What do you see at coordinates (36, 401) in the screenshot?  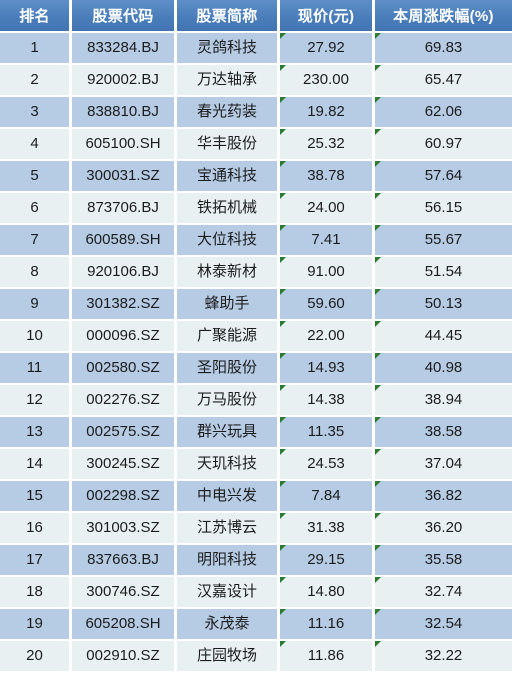 I see `cell-rank: 12` at bounding box center [36, 401].